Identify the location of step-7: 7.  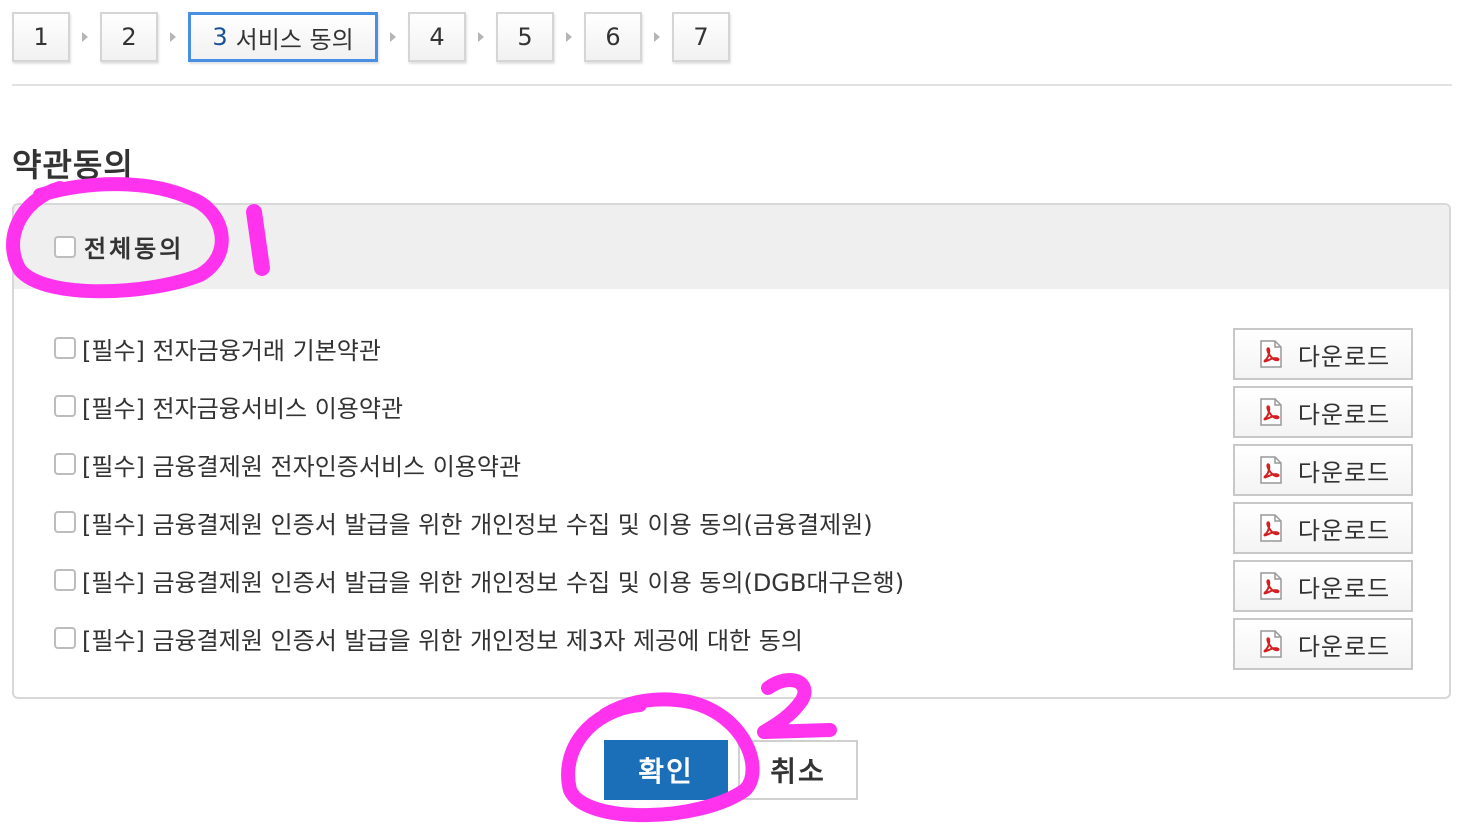
(701, 37).